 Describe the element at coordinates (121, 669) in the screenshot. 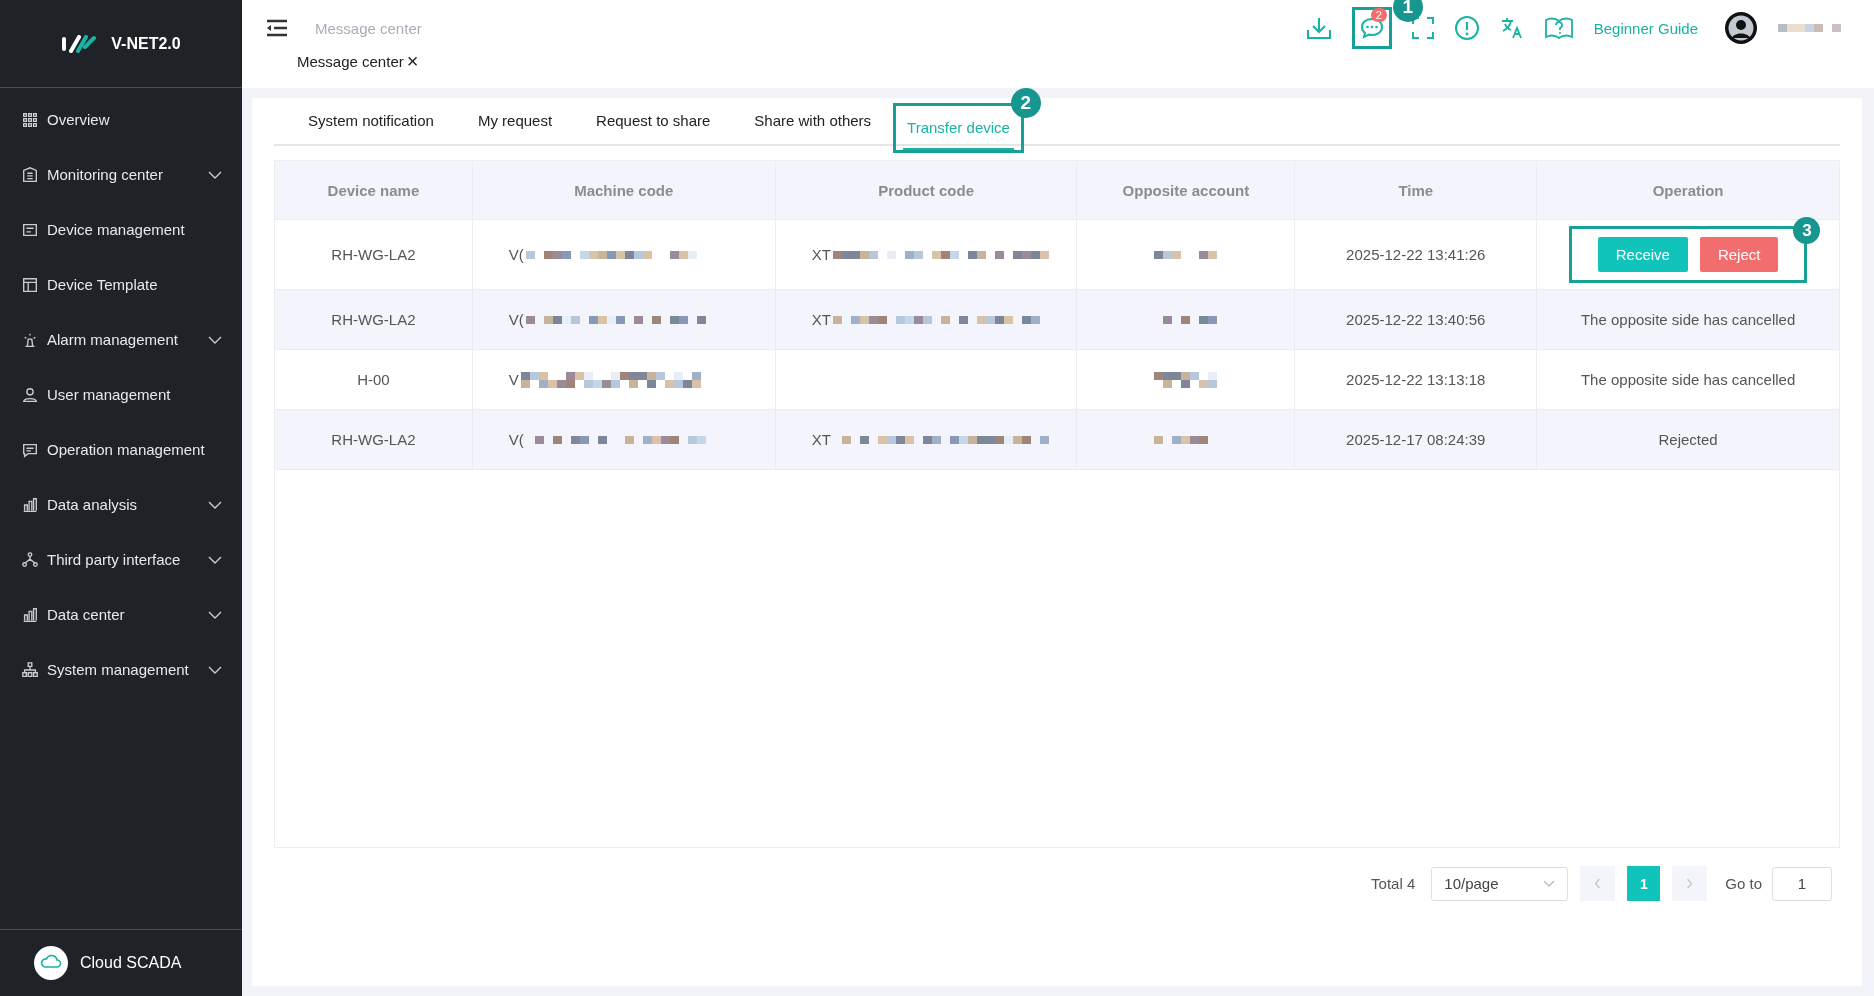

I see `sidebar-item: System management` at that location.